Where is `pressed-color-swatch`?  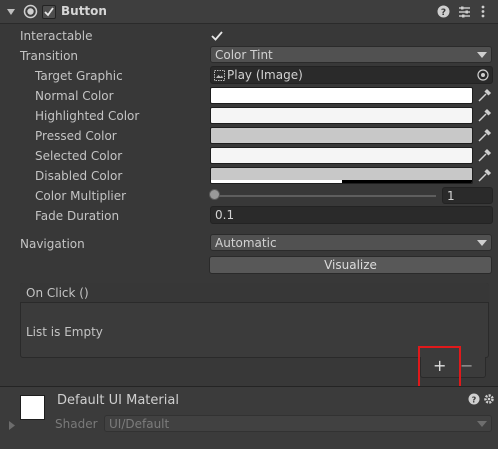 pressed-color-swatch is located at coordinates (341, 135).